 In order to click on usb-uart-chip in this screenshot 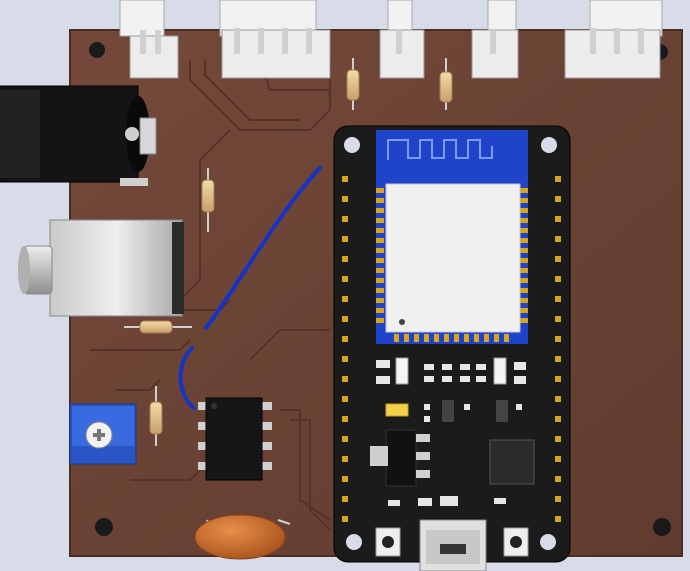, I will do `click(512, 462)`.